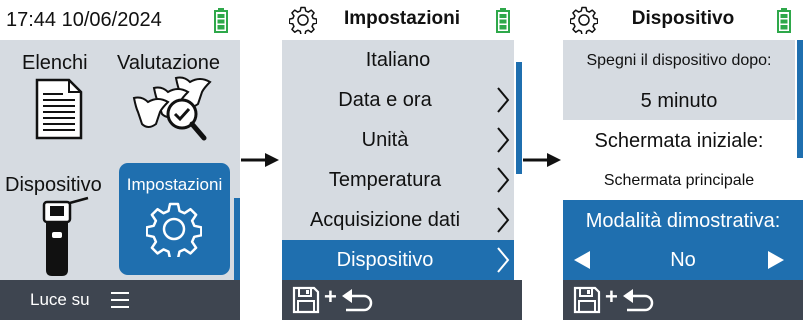 The image size is (803, 320). I want to click on page-title: Dispositivo, so click(683, 18).